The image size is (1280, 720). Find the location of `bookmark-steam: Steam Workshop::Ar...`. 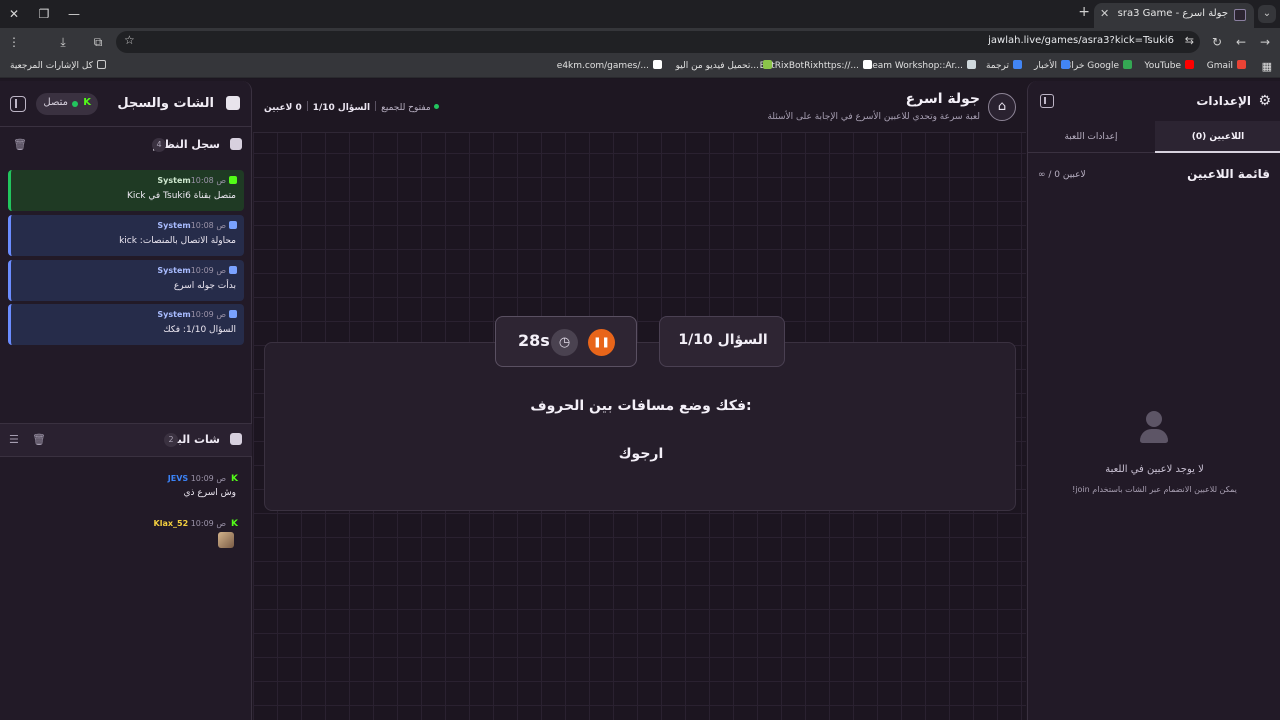

bookmark-steam: Steam Workshop::Ar... is located at coordinates (919, 65).